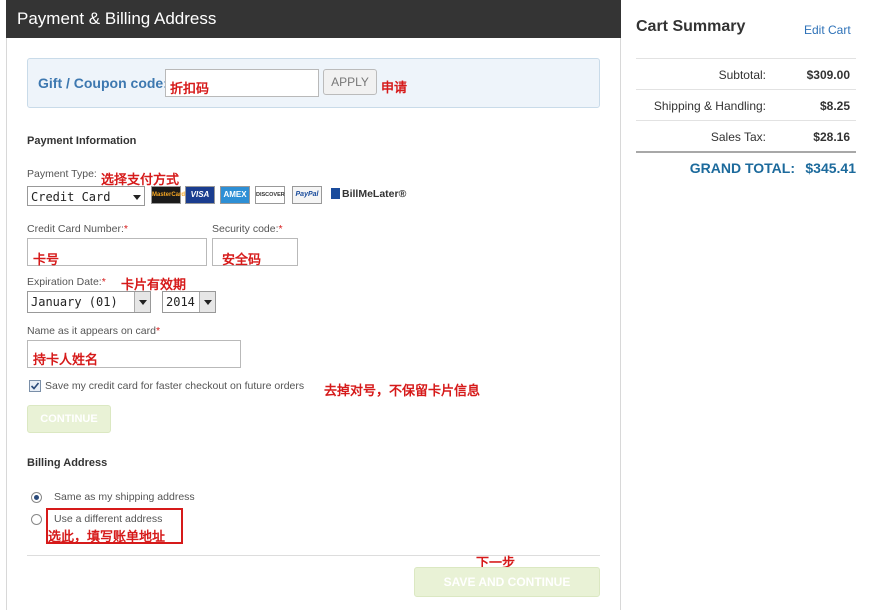  What do you see at coordinates (134, 354) in the screenshot?
I see `name-on-card-input: 持卡人姓名` at bounding box center [134, 354].